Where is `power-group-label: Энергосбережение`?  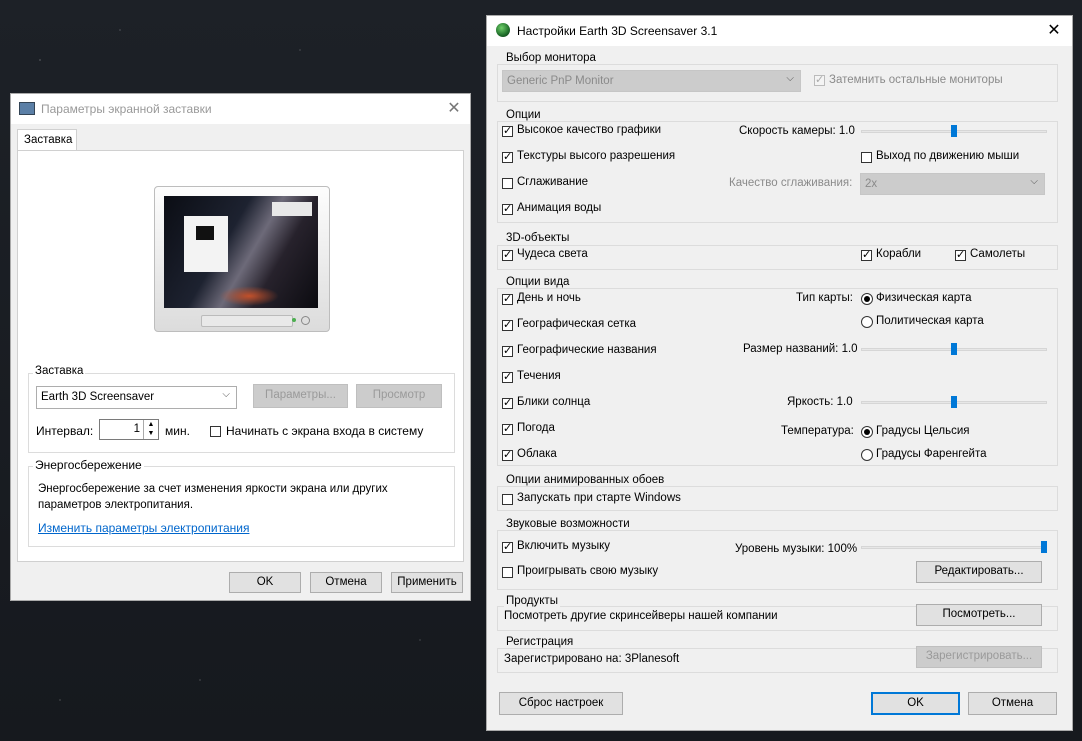 power-group-label: Энергосбережение is located at coordinates (88, 465).